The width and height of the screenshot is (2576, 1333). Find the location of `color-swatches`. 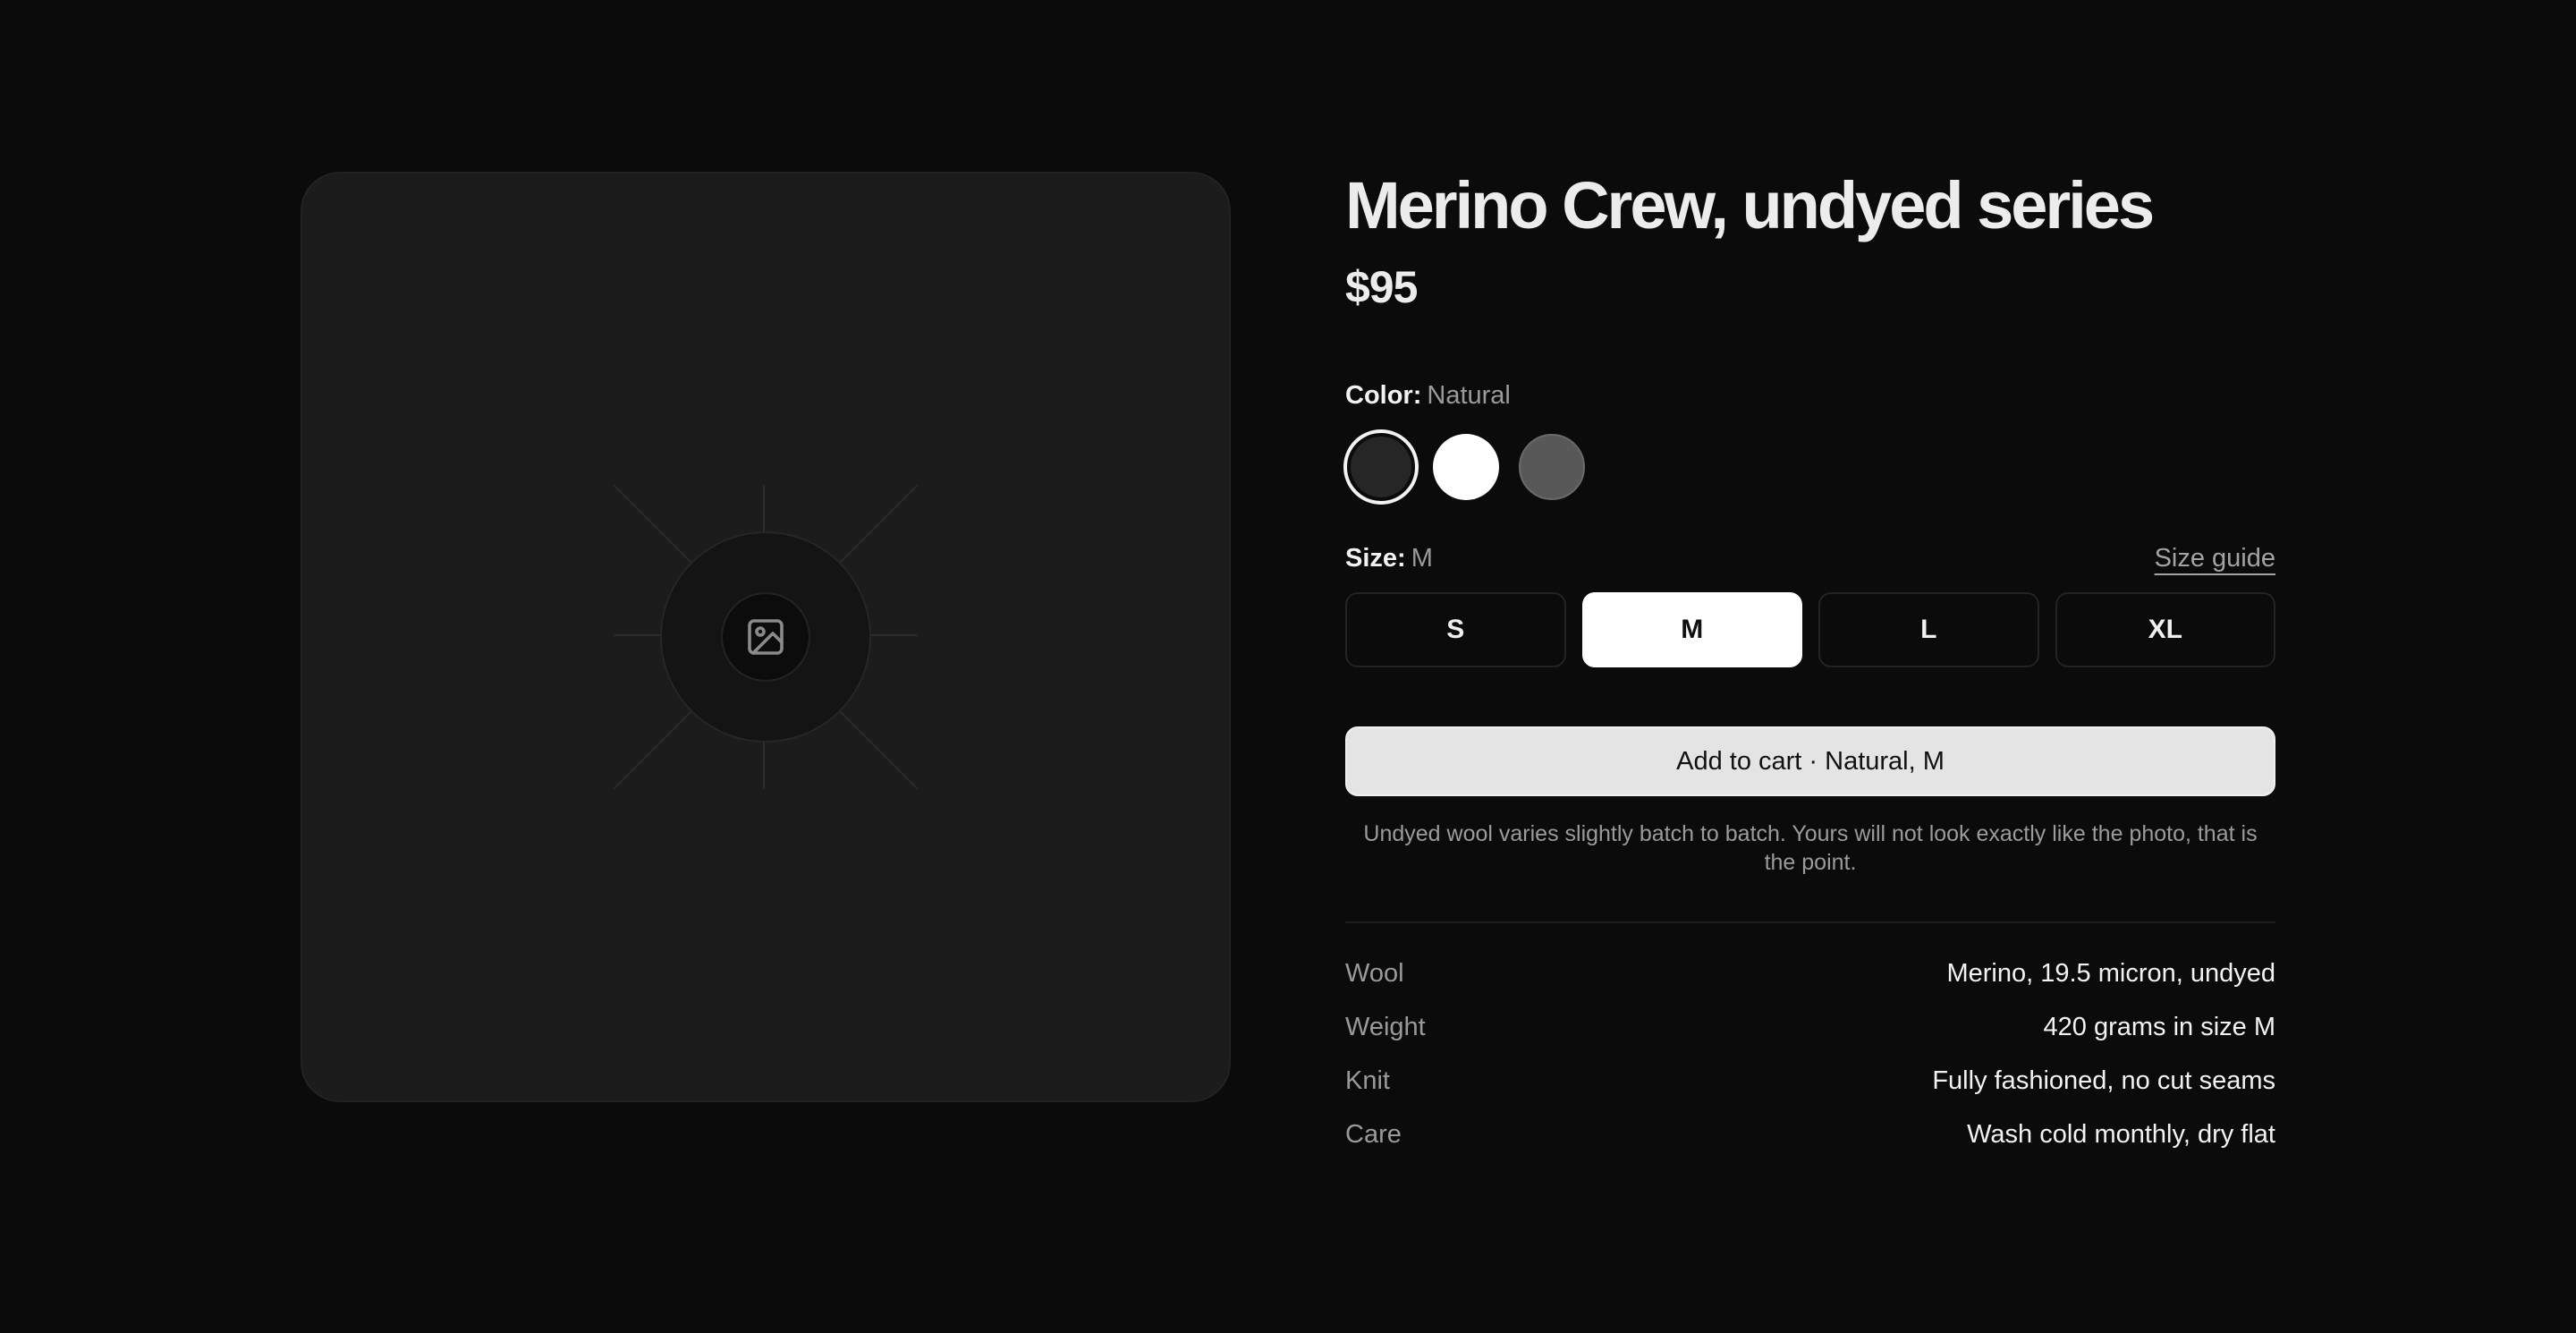

color-swatches is located at coordinates (1809, 467).